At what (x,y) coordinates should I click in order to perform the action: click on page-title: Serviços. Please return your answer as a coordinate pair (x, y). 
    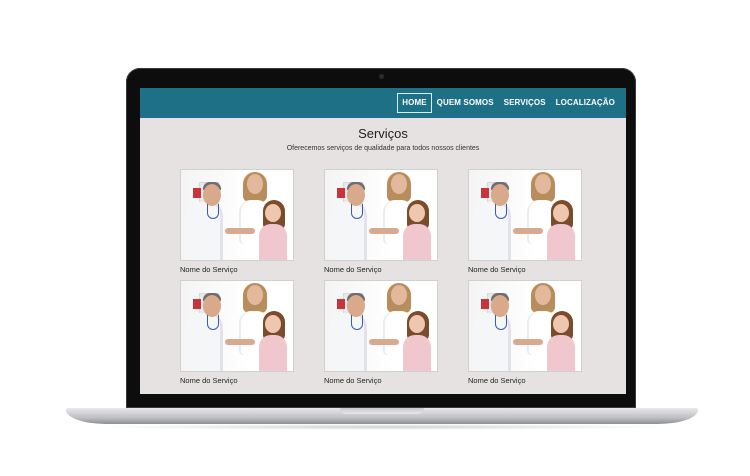
    Looking at the image, I should click on (383, 133).